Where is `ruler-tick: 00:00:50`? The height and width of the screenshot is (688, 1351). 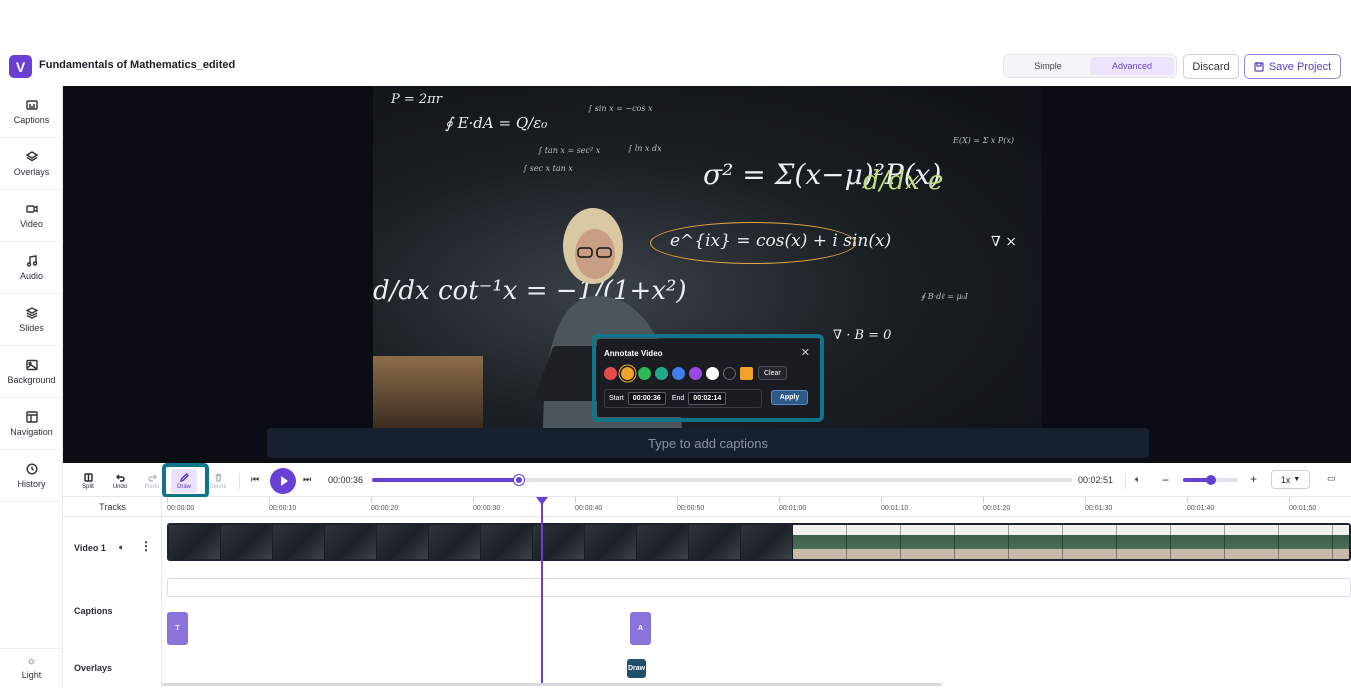 ruler-tick: 00:00:50 is located at coordinates (691, 504).